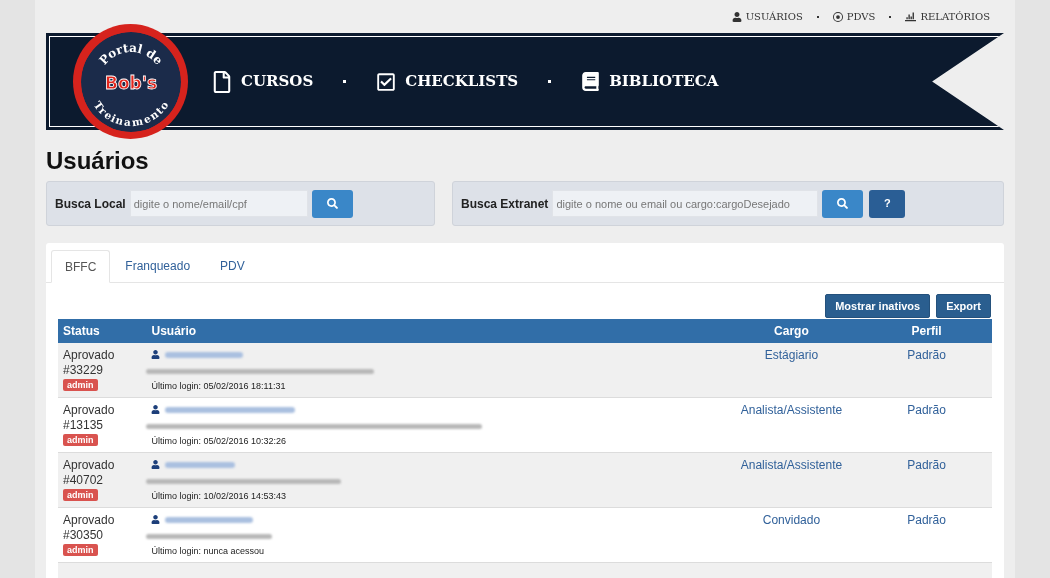  What do you see at coordinates (219, 496) in the screenshot?
I see `last-login-text: Último login: 10/02/2016 14:53:43` at bounding box center [219, 496].